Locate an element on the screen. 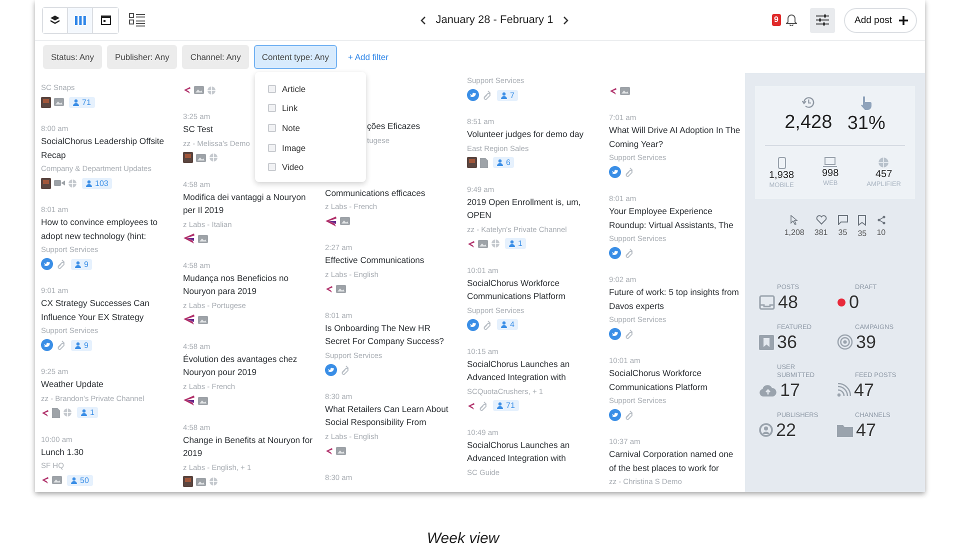 The width and height of the screenshot is (960, 560). stat-value: 0 is located at coordinates (854, 302).